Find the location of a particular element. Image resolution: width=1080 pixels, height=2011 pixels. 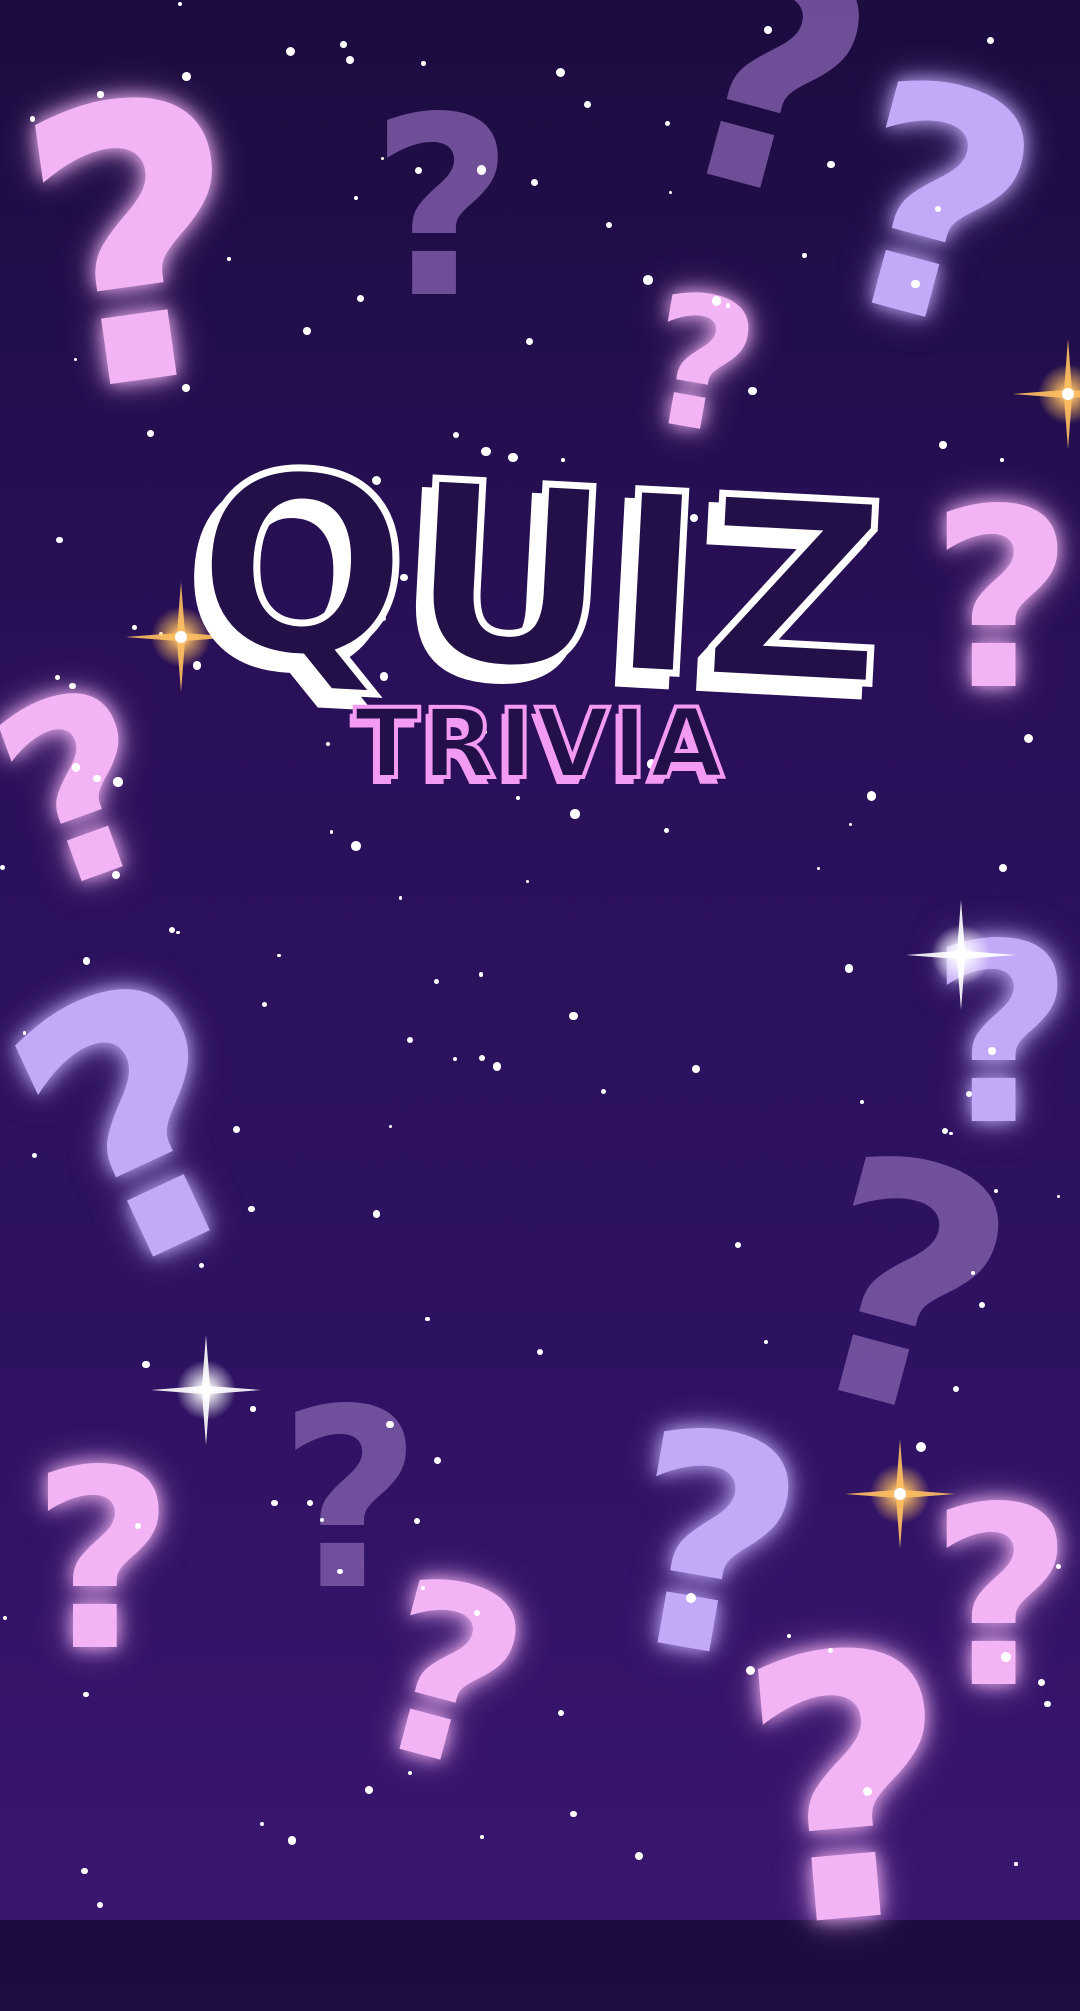

title-letter-q: Q is located at coordinates (302, 567).